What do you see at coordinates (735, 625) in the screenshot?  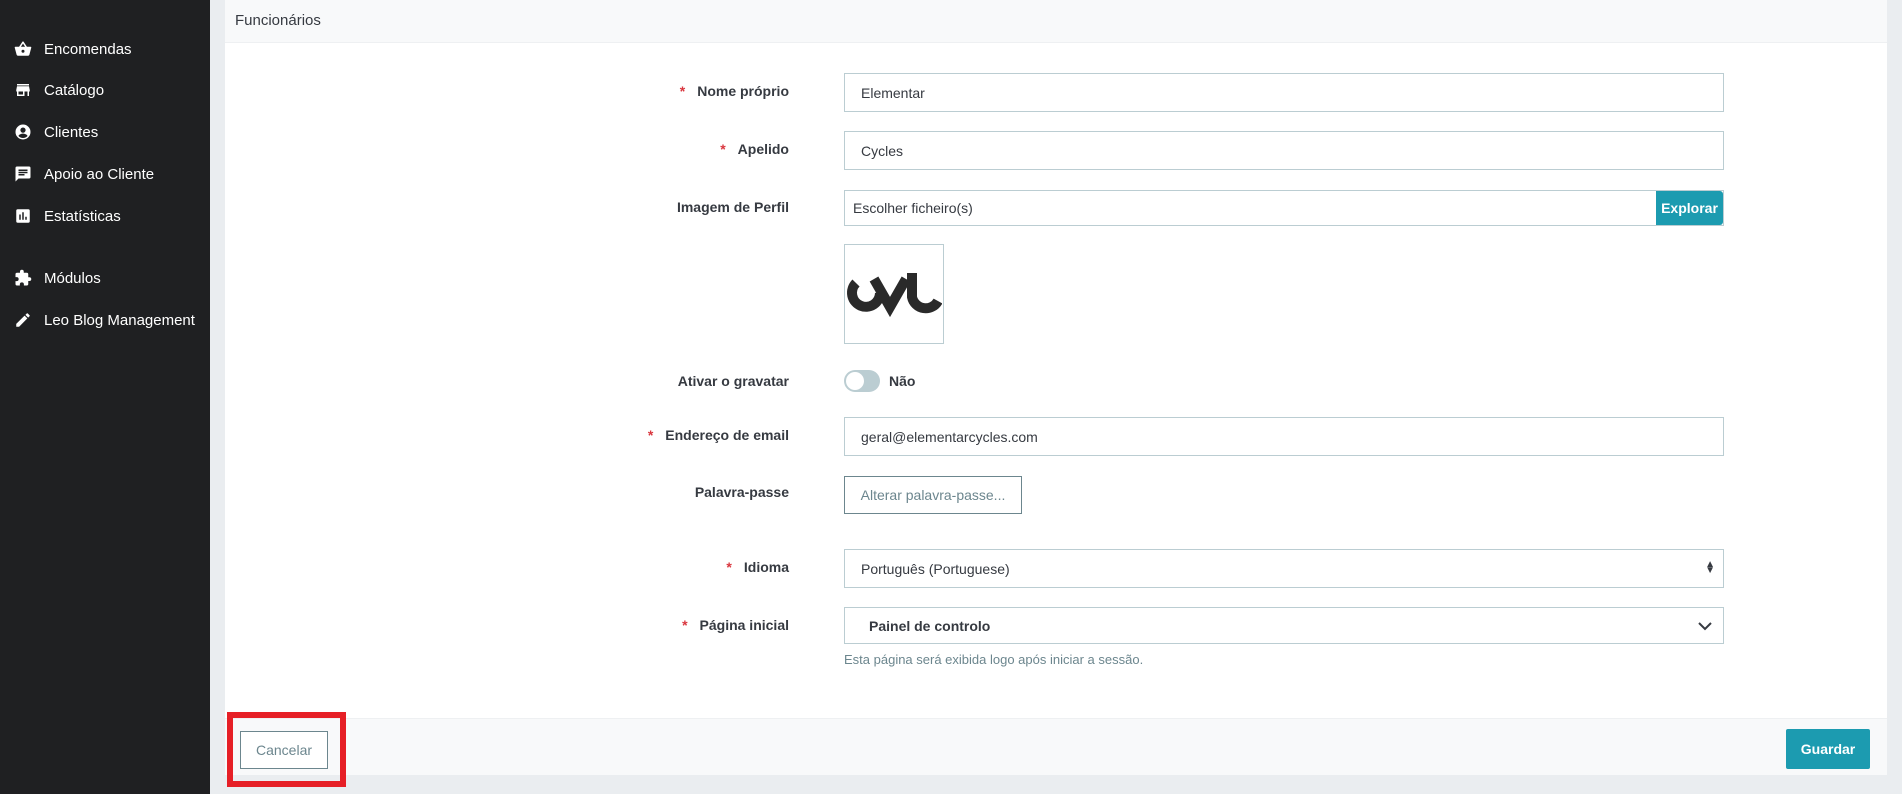 I see `homepage-label: * Página inicial` at bounding box center [735, 625].